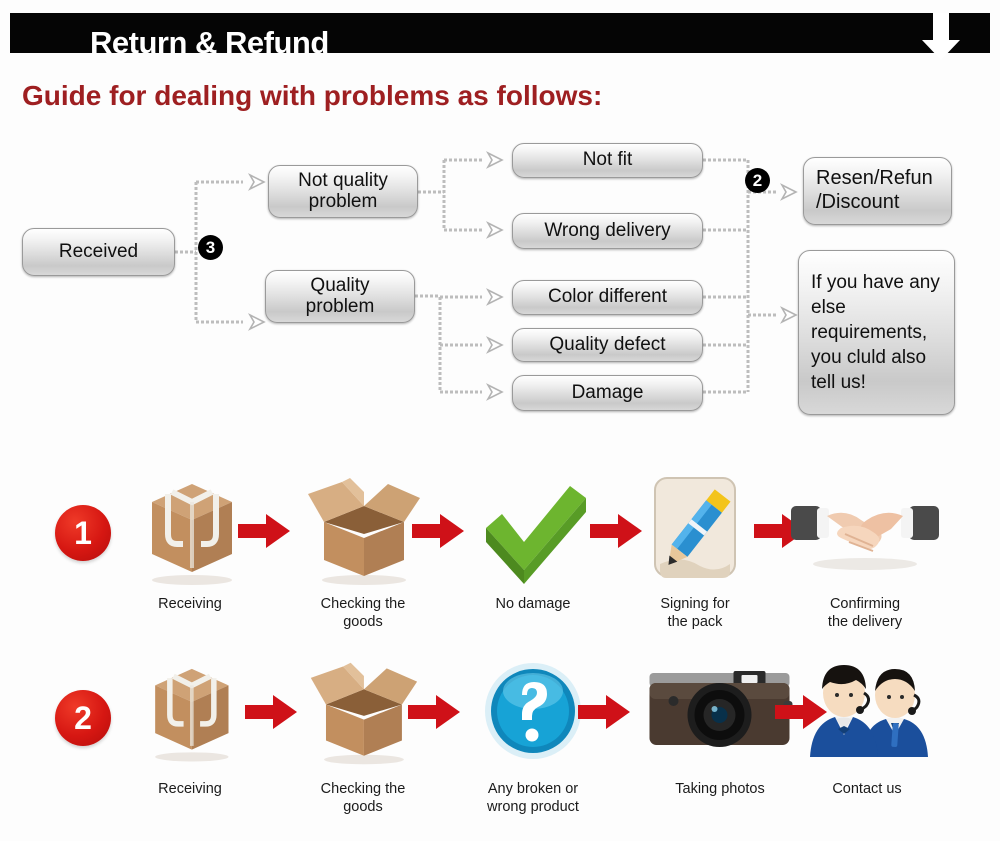 The image size is (1000, 841). Describe the element at coordinates (533, 735) in the screenshot. I see `step-cell-any-broken: Any broken or wrong product` at that location.